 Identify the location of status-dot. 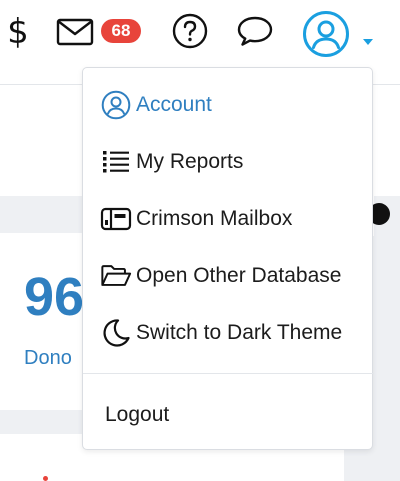
(45, 478).